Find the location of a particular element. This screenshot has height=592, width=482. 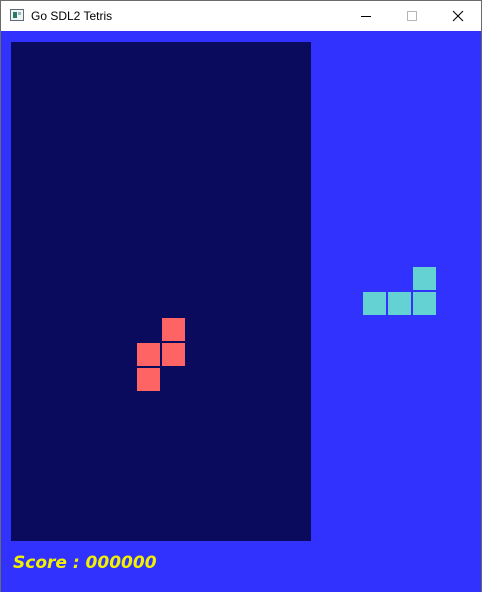

app-icon-pane-secondary is located at coordinates (19, 13).